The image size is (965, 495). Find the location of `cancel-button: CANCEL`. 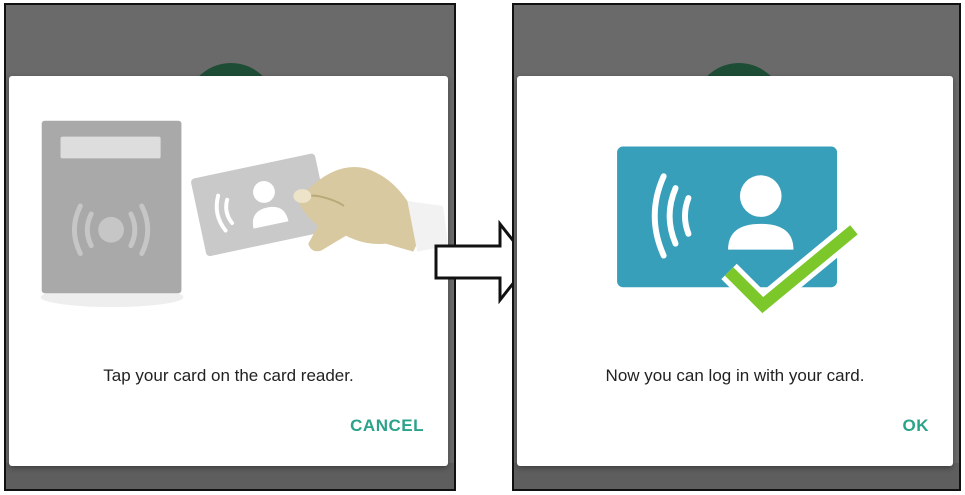

cancel-button: CANCEL is located at coordinates (387, 426).